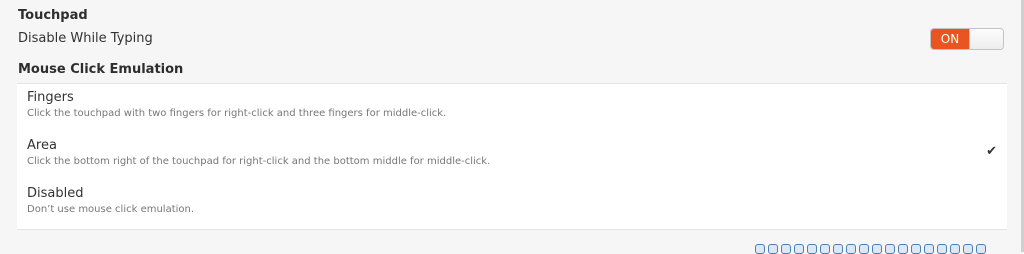 The width and height of the screenshot is (1024, 254). What do you see at coordinates (986, 39) in the screenshot?
I see `toggle-knob` at bounding box center [986, 39].